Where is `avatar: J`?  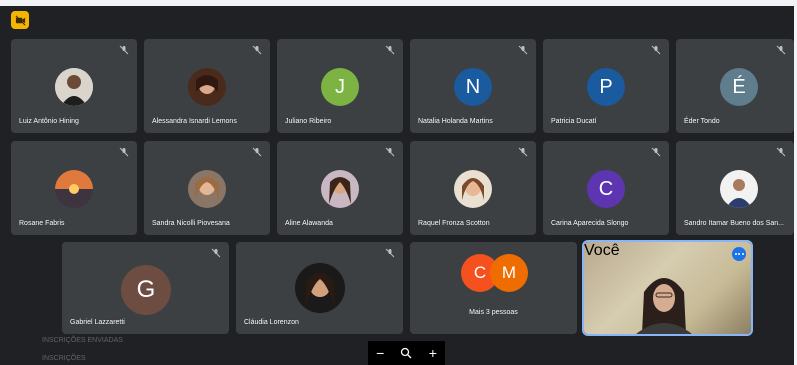 avatar: J is located at coordinates (340, 87).